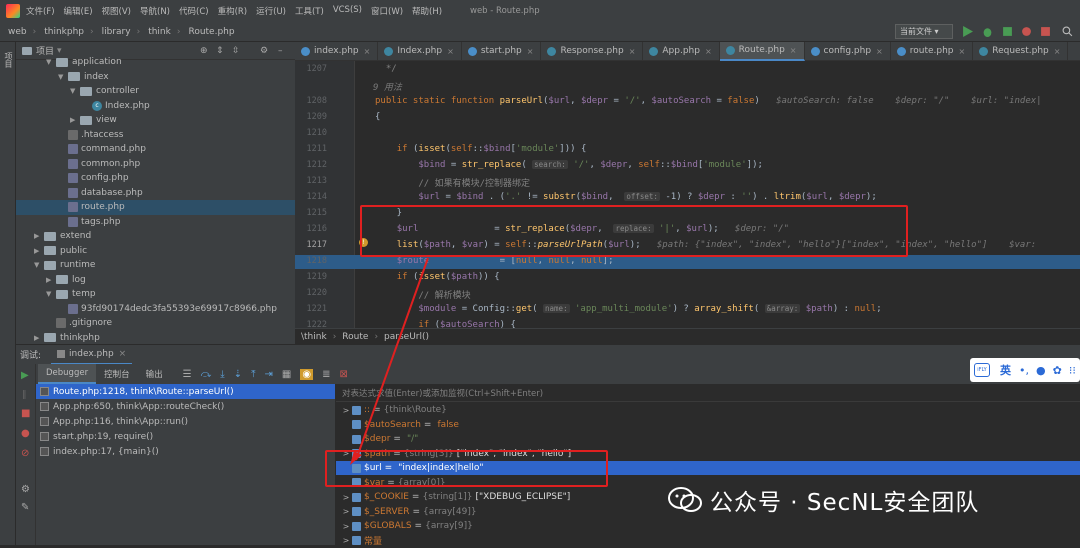  Describe the element at coordinates (92, 355) in the screenshot. I see `debug-session-tab: index.php ×` at that location.